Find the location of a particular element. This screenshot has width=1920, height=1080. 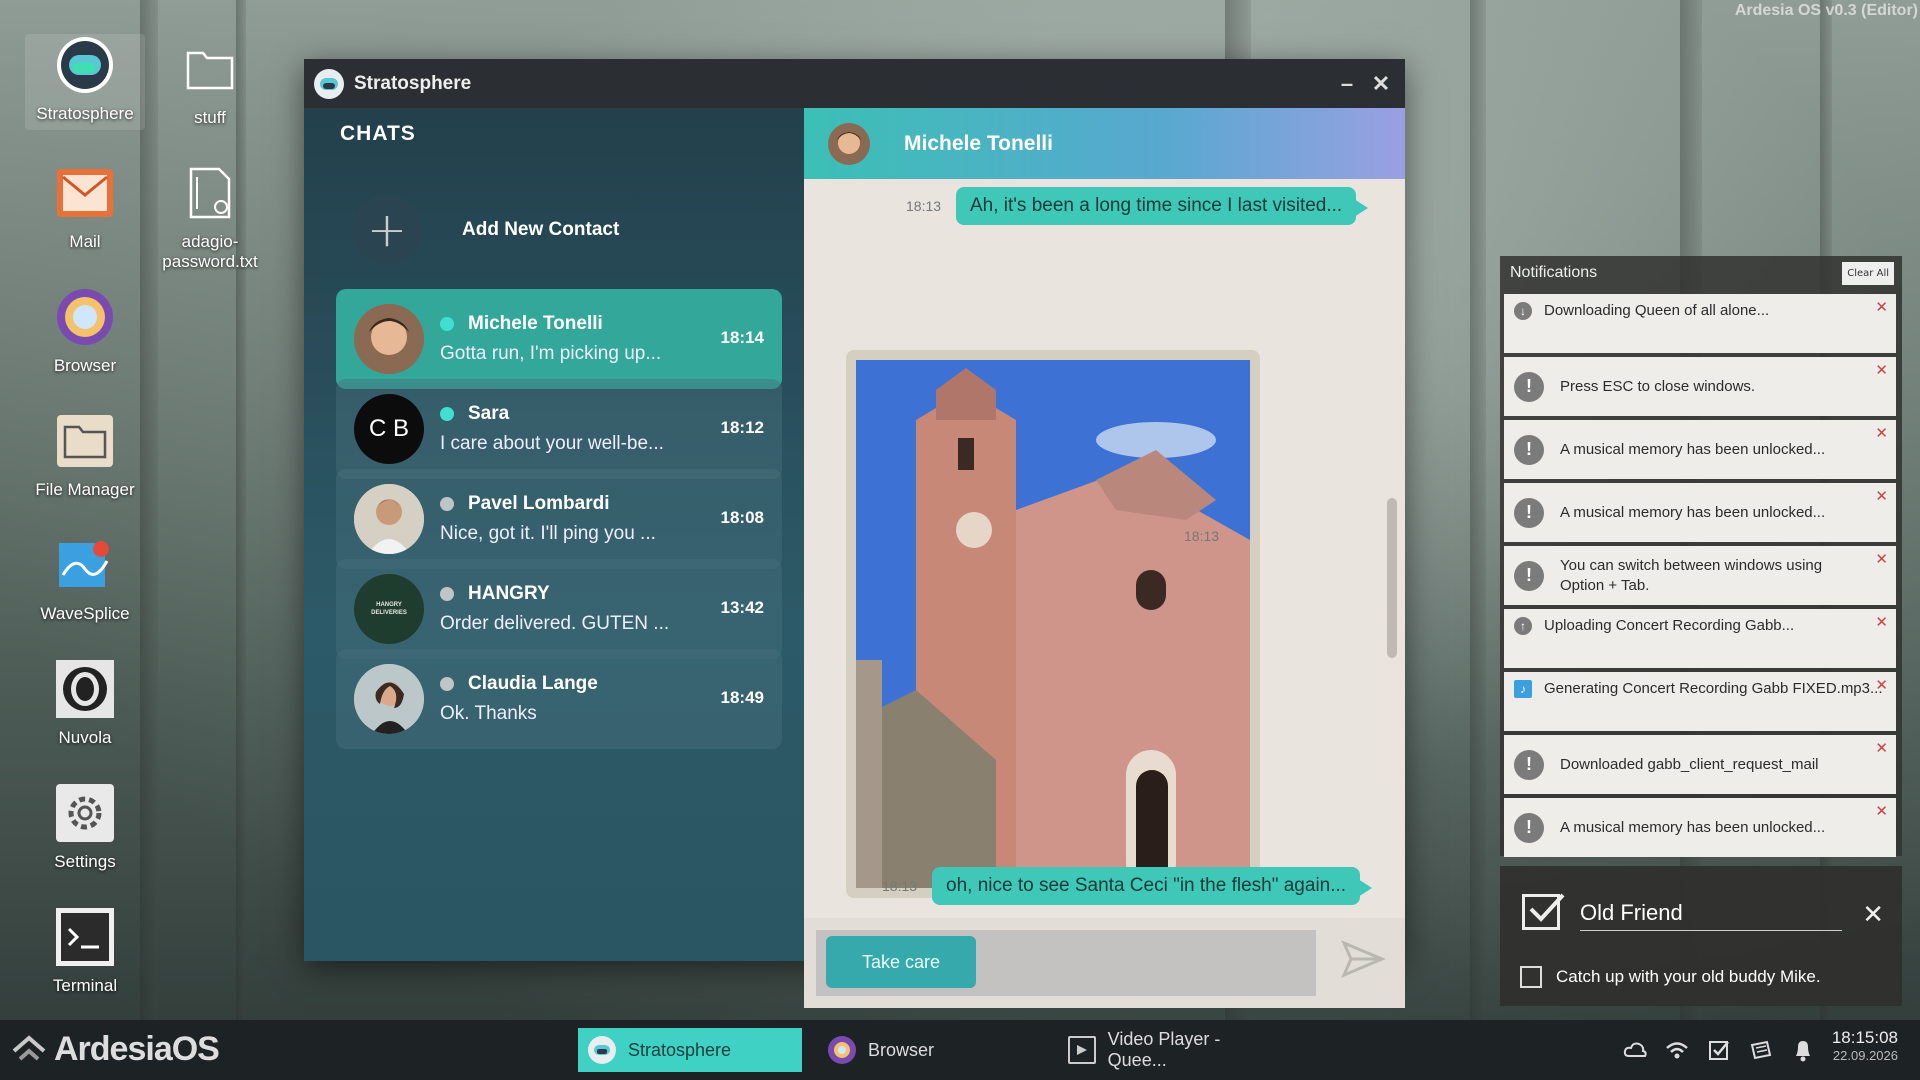

desktop-icon-label: stuff is located at coordinates (210, 117).